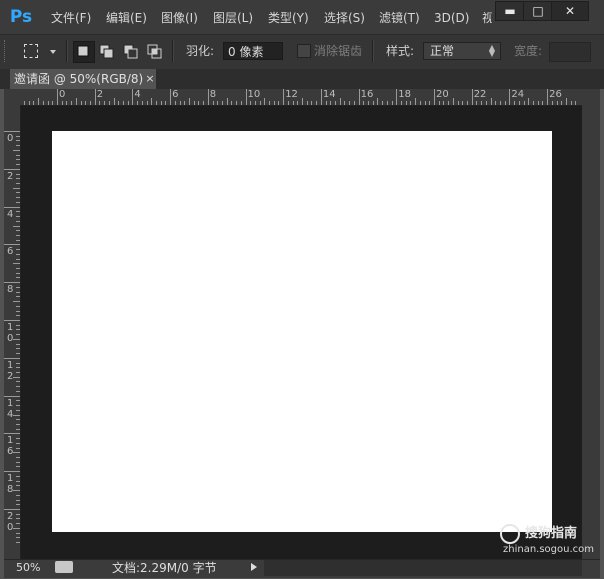 This screenshot has width=604, height=579. What do you see at coordinates (423, 568) in the screenshot?
I see `horizontal-scrollbar` at bounding box center [423, 568].